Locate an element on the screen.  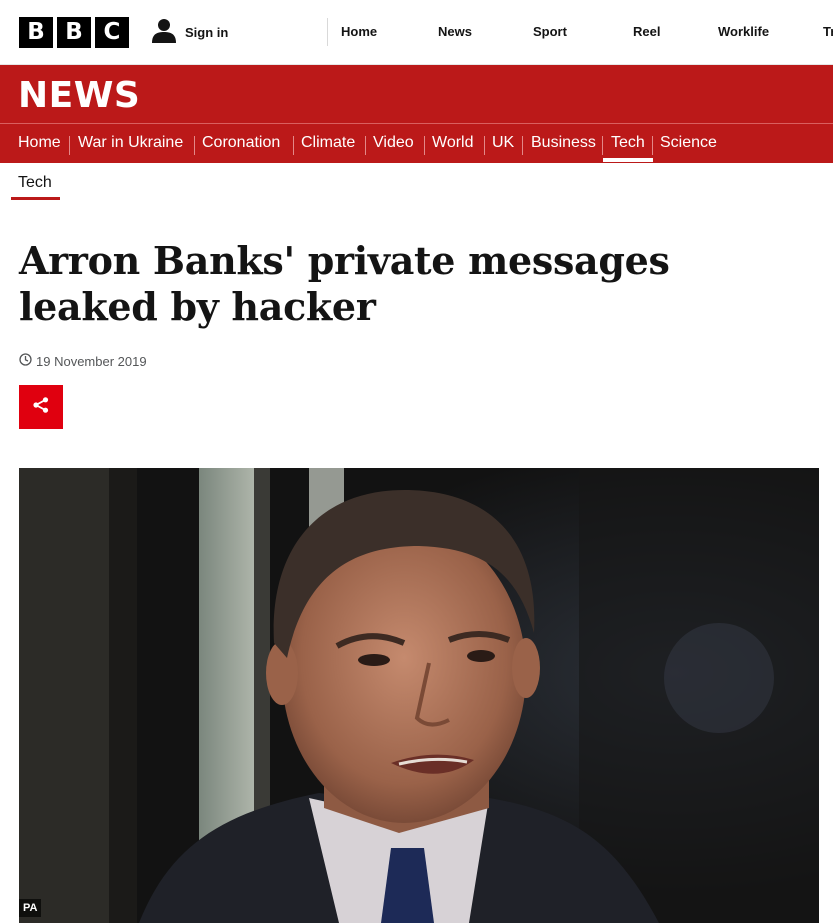
bbc-logo-letter: C is located at coordinates (112, 32).